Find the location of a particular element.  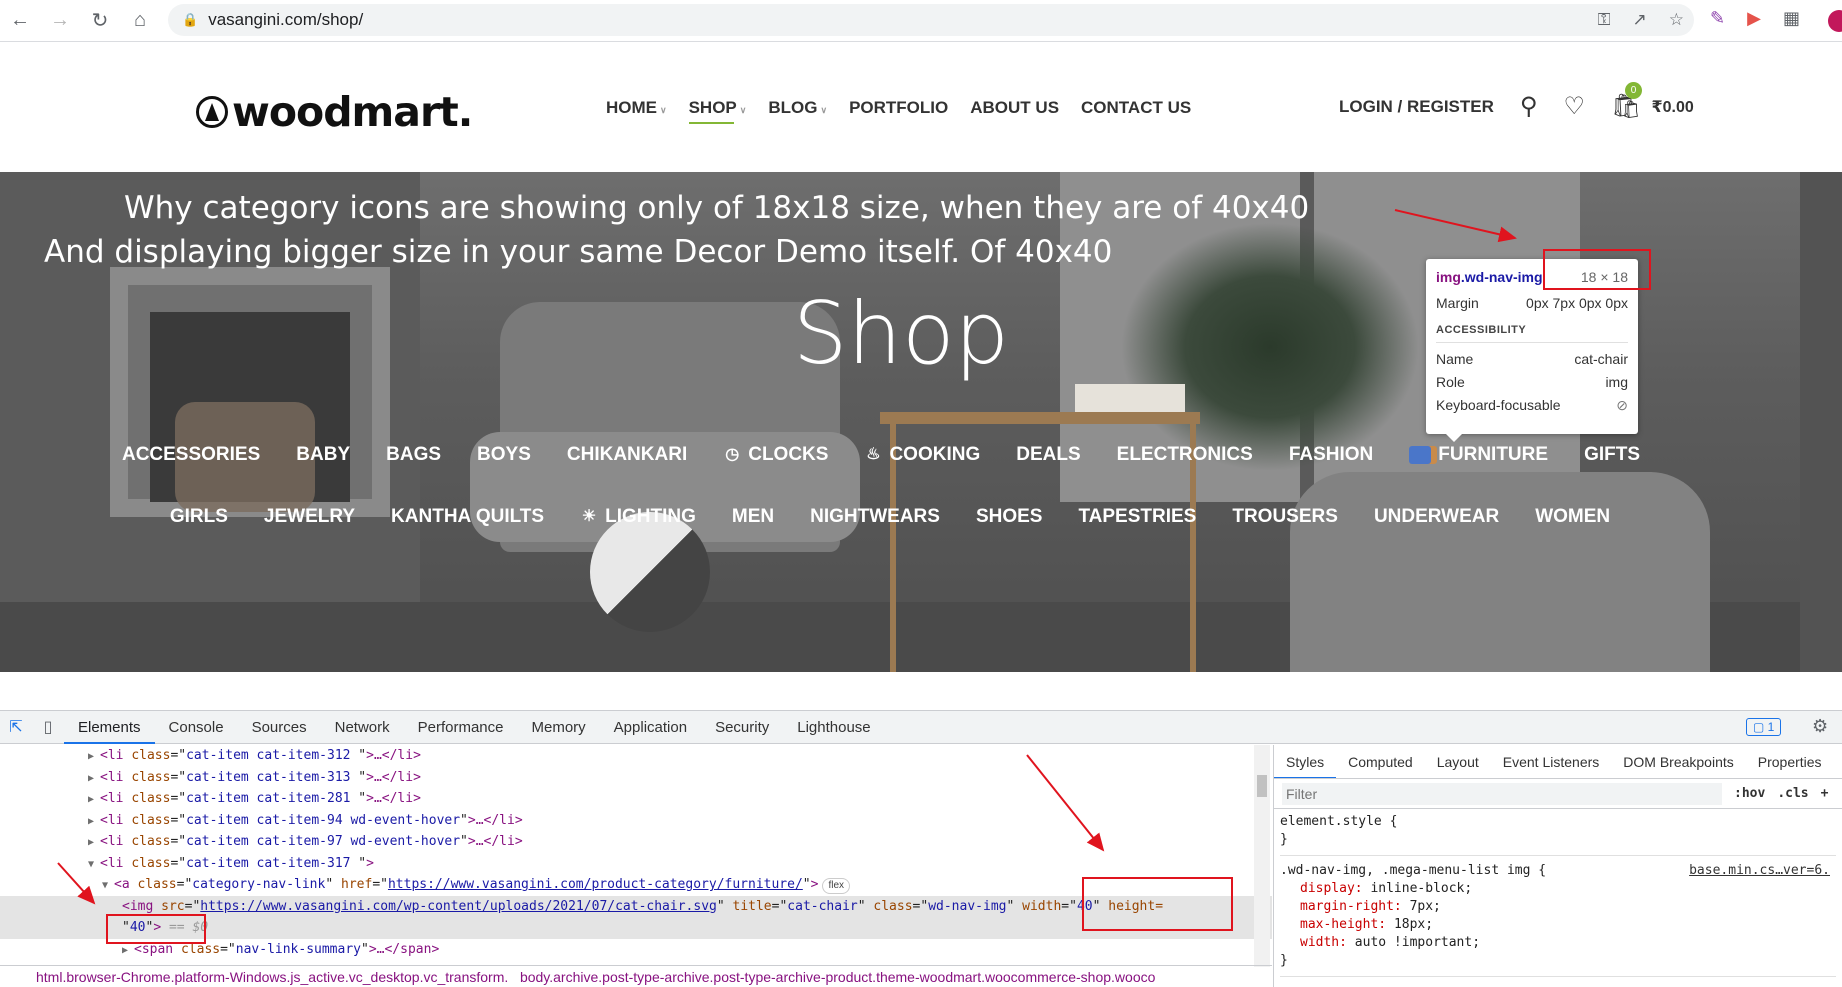

back-icon: ← is located at coordinates (20, 21).